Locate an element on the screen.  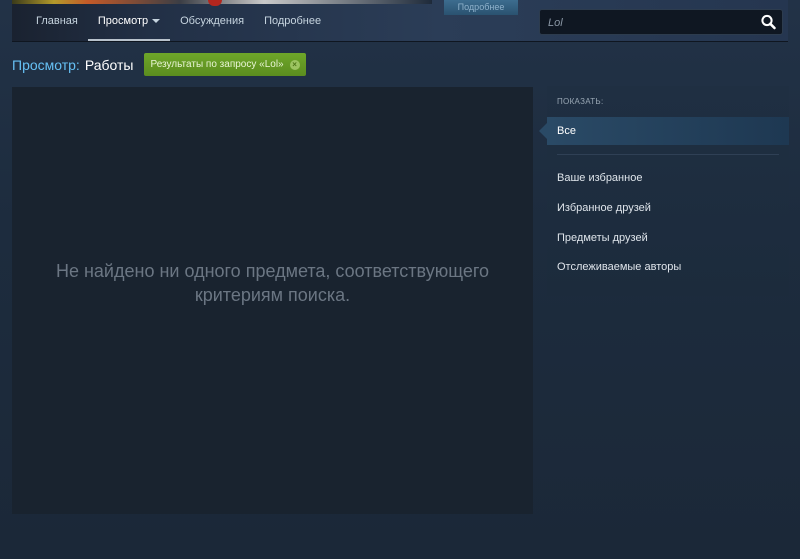
filter-option-friends-items: Предметы друзей is located at coordinates (668, 238).